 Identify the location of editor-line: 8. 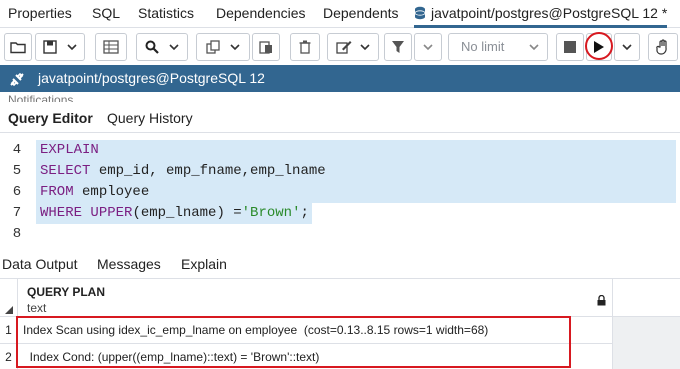
(340, 234).